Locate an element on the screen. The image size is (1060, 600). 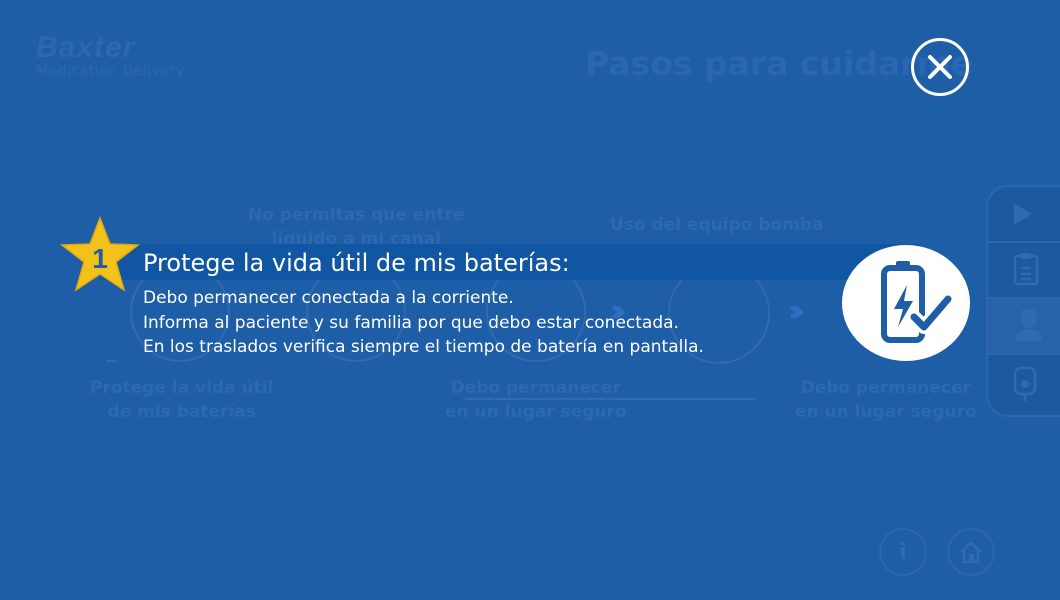
side-menu-nurse is located at coordinates (1024, 327).